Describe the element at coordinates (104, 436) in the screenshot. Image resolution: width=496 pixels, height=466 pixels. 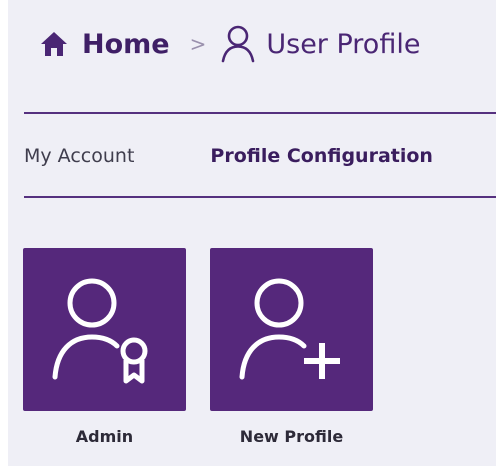
I see `admin-tile-label: Admin` at that location.